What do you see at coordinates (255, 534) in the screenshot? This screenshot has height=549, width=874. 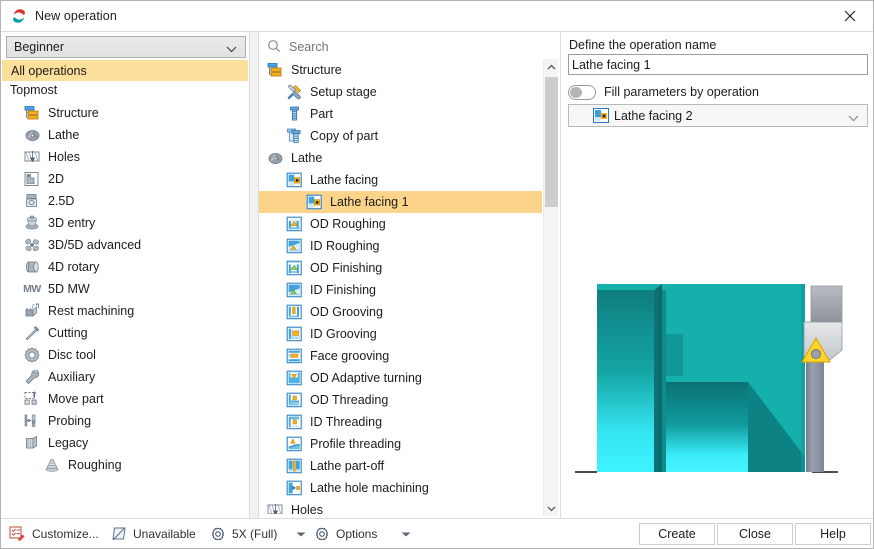 I see `axis-mode-label: 5X (Full)` at bounding box center [255, 534].